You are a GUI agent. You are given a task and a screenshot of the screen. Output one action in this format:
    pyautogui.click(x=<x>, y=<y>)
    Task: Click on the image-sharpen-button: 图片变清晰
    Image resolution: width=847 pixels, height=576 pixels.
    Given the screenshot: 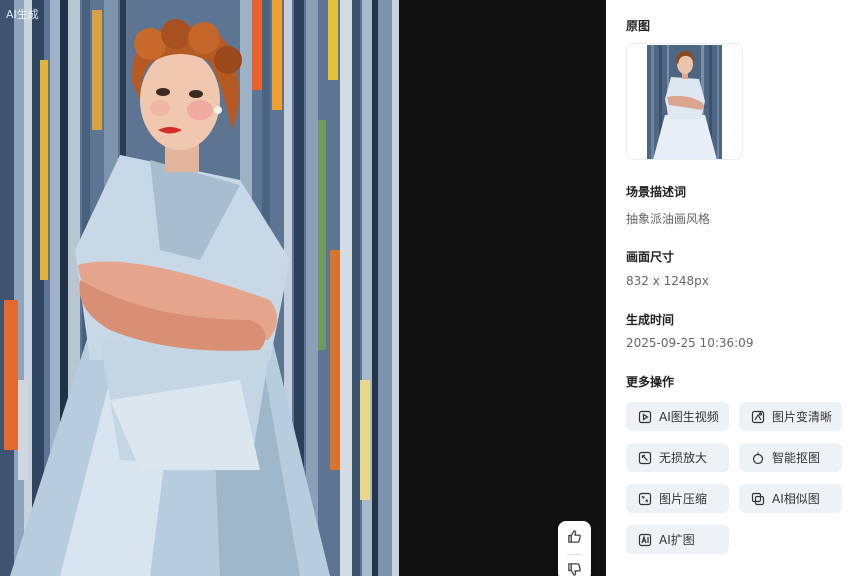 What is the action you would take?
    pyautogui.click(x=790, y=416)
    